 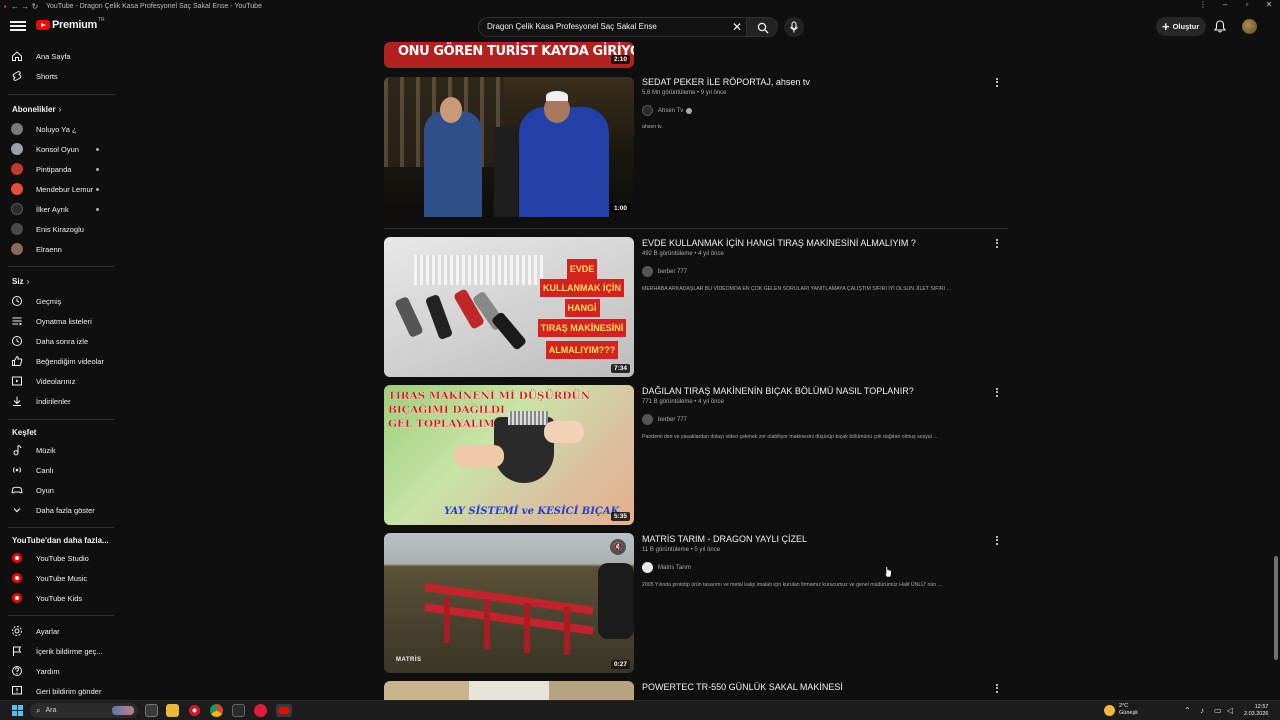 What do you see at coordinates (57, 301) in the screenshot?
I see `sidebar-item-history: Geçmiş` at bounding box center [57, 301].